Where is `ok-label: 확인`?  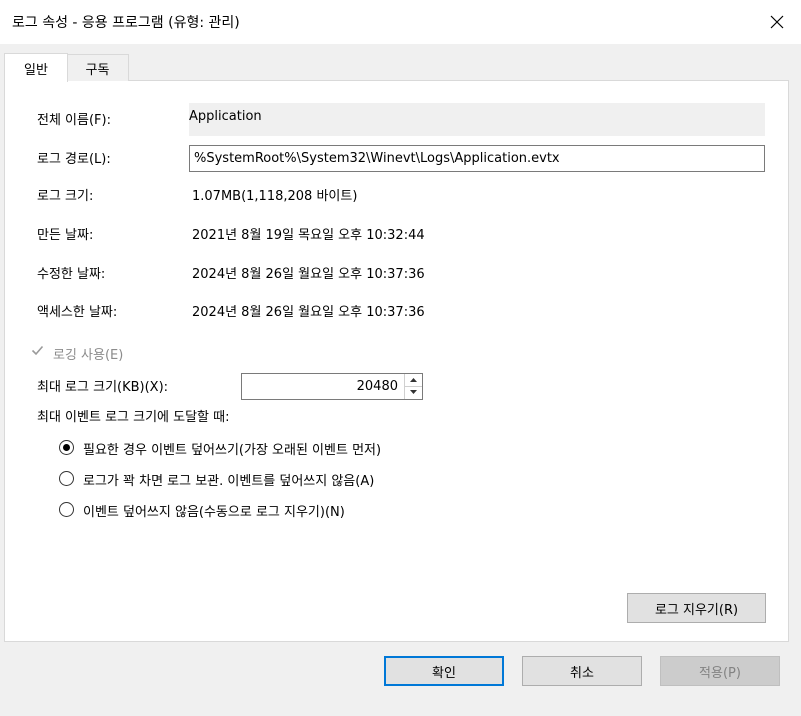
ok-label: 확인 is located at coordinates (444, 673).